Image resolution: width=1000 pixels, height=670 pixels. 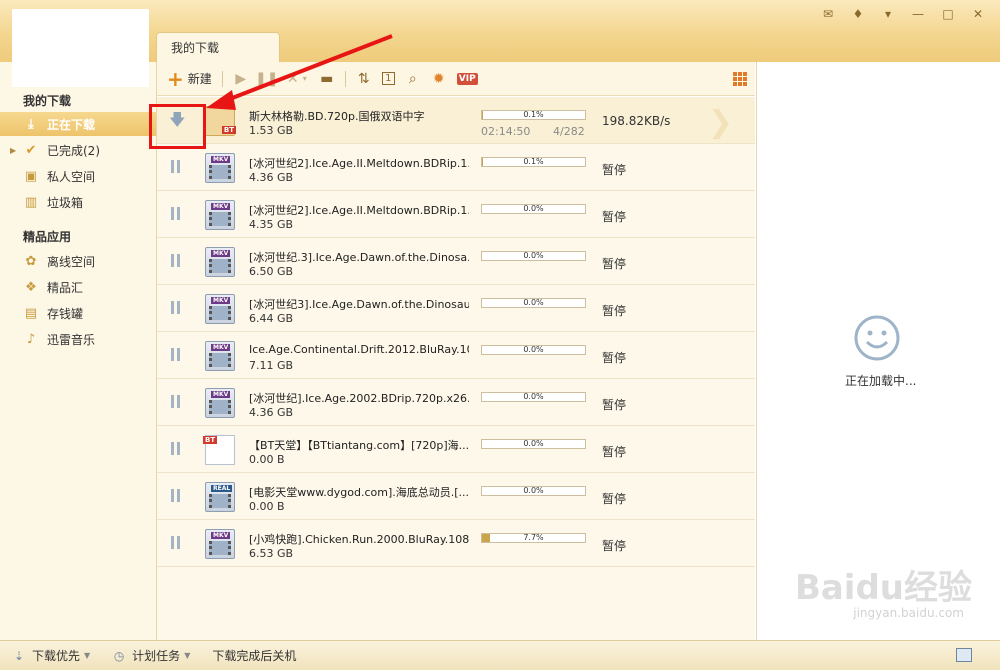 I want to click on sidebar-item-private-space: ▣ 私人空间, so click(x=78, y=176).